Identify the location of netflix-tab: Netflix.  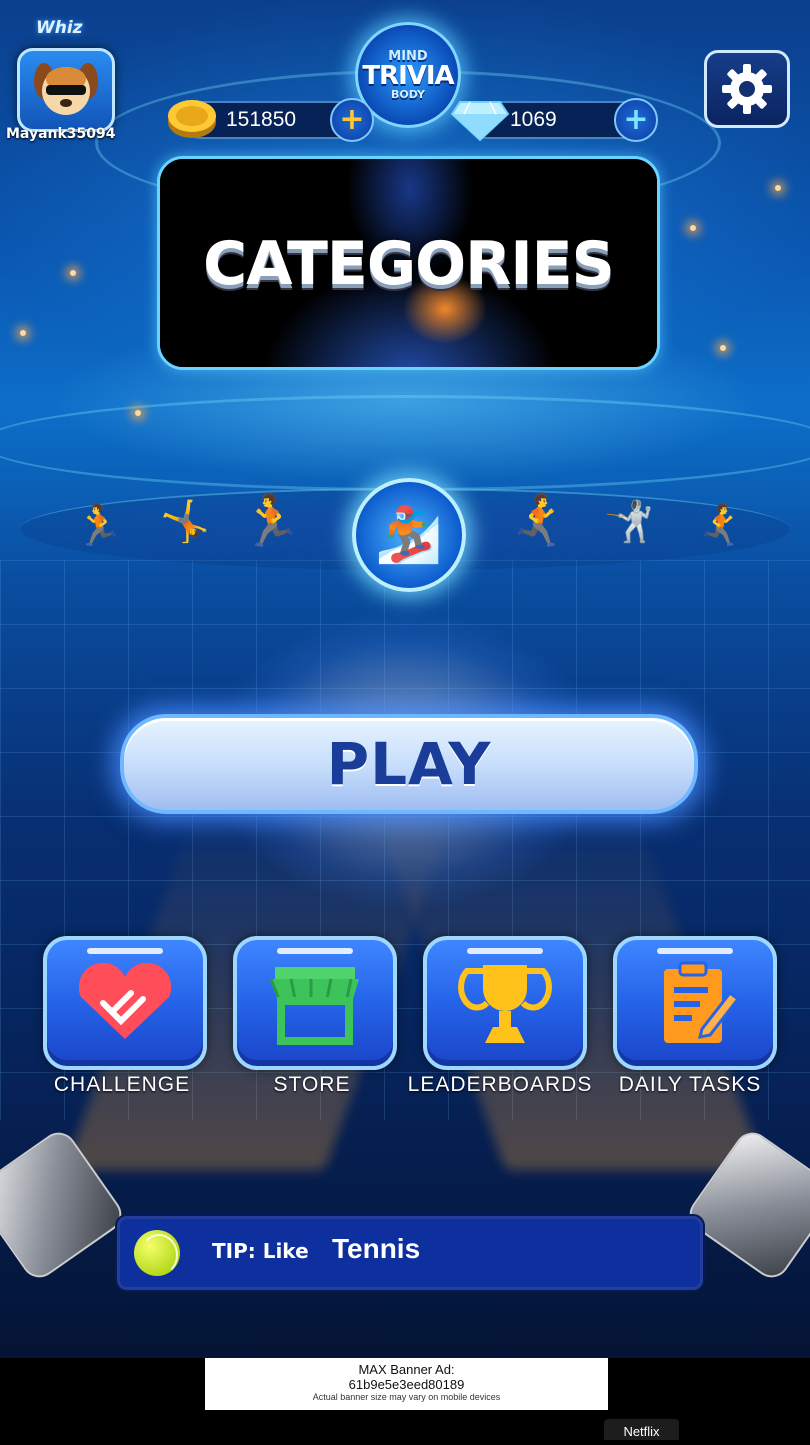
(641, 1429).